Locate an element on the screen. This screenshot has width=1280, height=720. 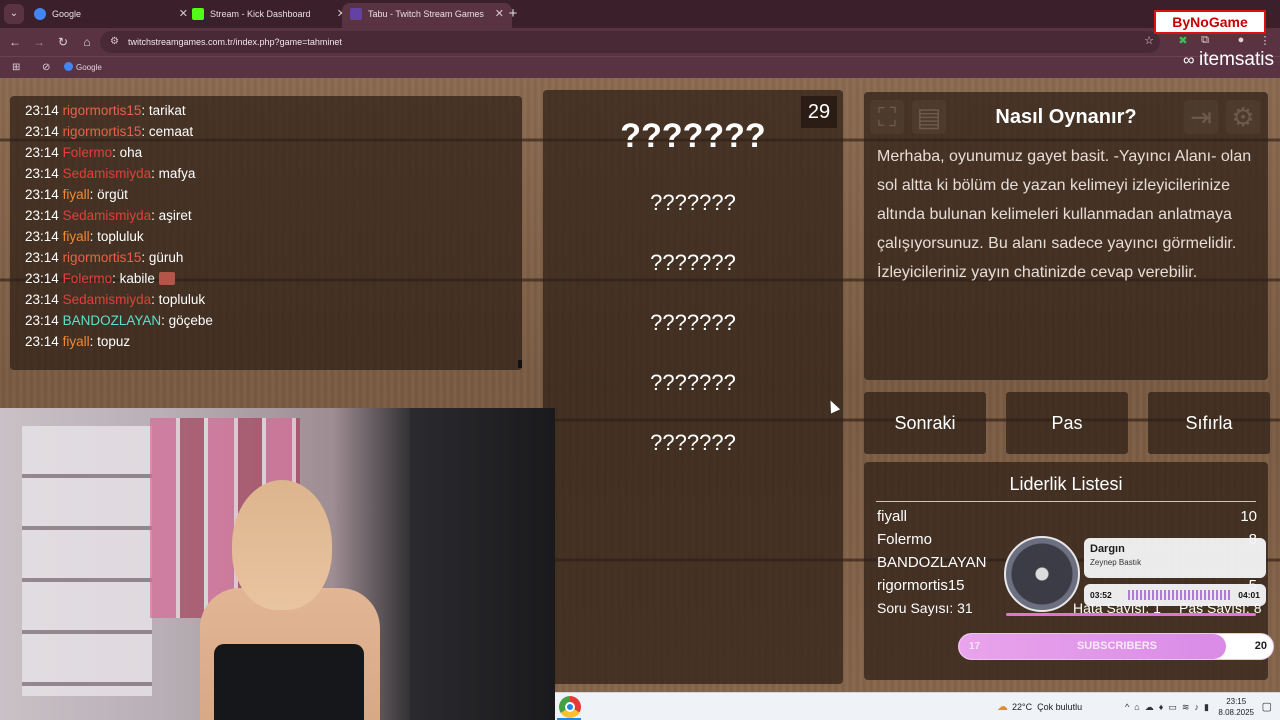
chevron-up-icon: ^ is located at coordinates (1127, 707).